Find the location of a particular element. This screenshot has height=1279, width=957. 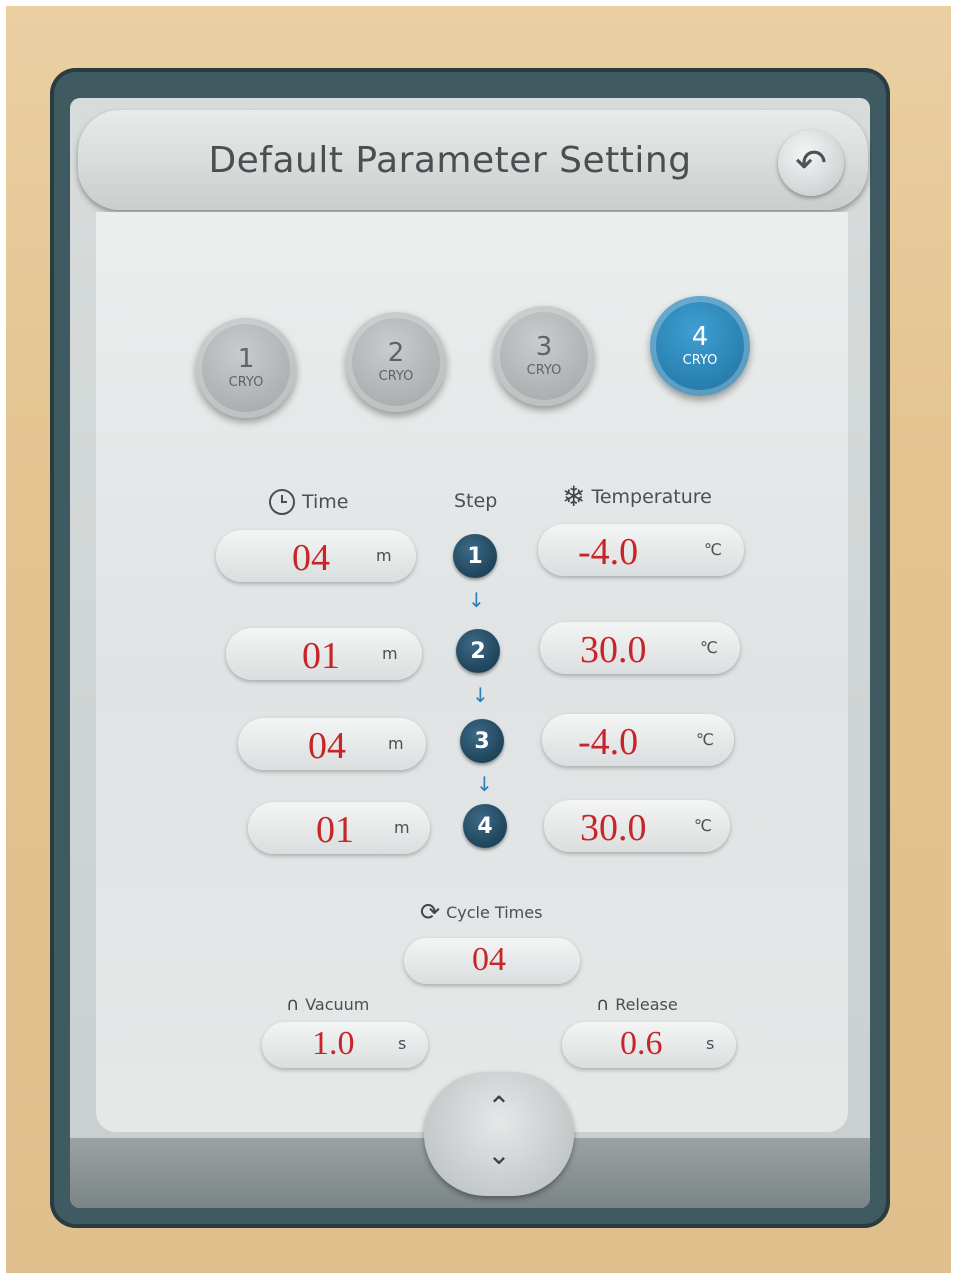

release-field: 0.6 s is located at coordinates (649, 1045).